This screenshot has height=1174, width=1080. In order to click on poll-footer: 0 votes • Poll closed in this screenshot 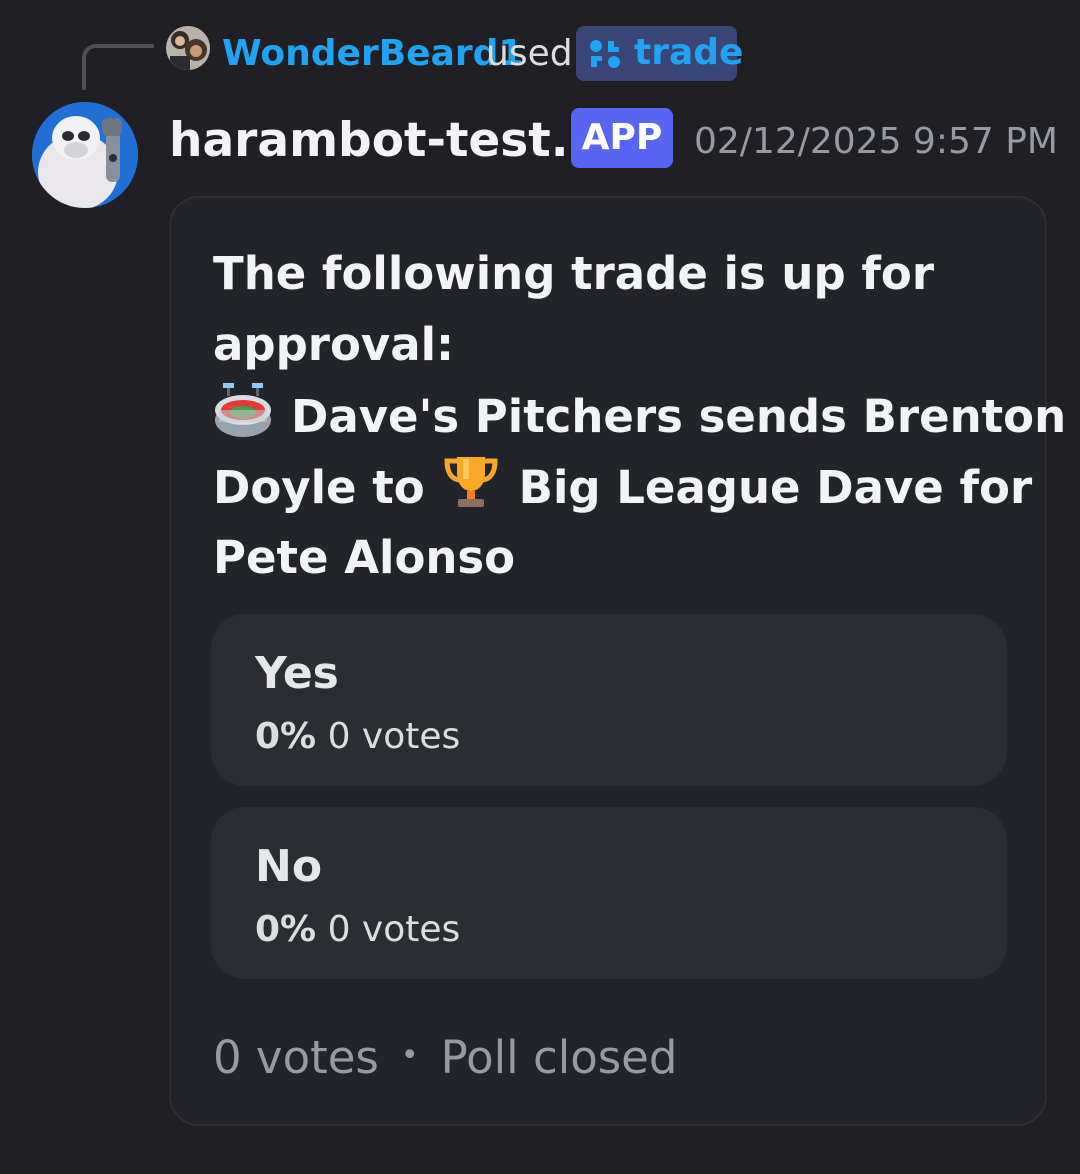, I will do `click(445, 1057)`.